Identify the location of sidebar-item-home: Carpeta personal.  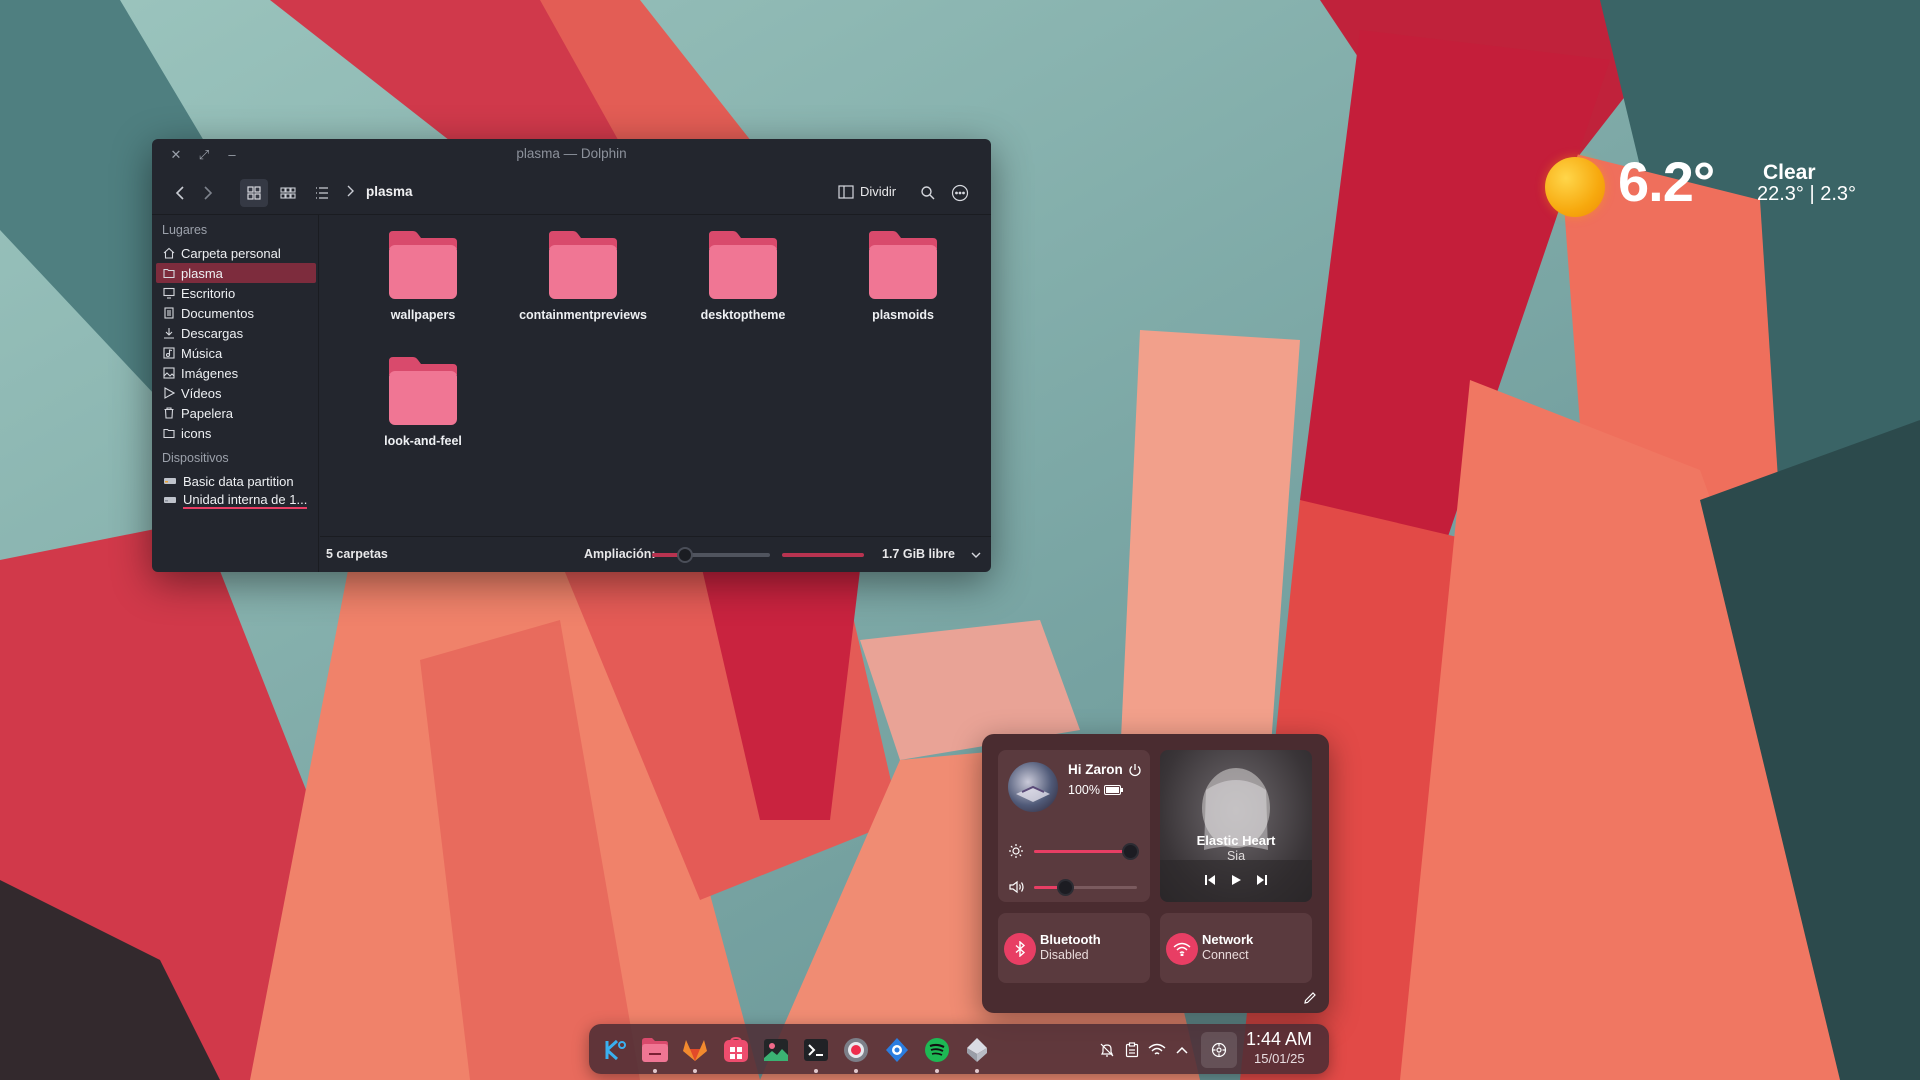
(236, 253).